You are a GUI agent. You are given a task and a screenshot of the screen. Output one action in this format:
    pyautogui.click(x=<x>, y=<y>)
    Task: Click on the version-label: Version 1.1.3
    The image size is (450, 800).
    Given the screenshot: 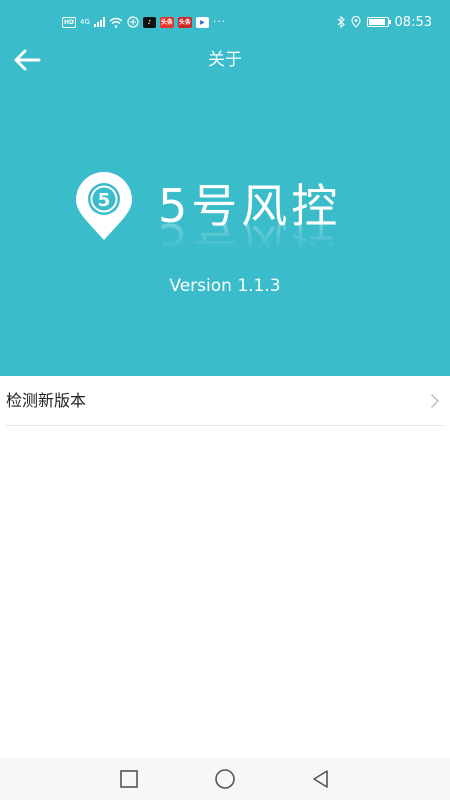 What is the action you would take?
    pyautogui.click(x=225, y=286)
    